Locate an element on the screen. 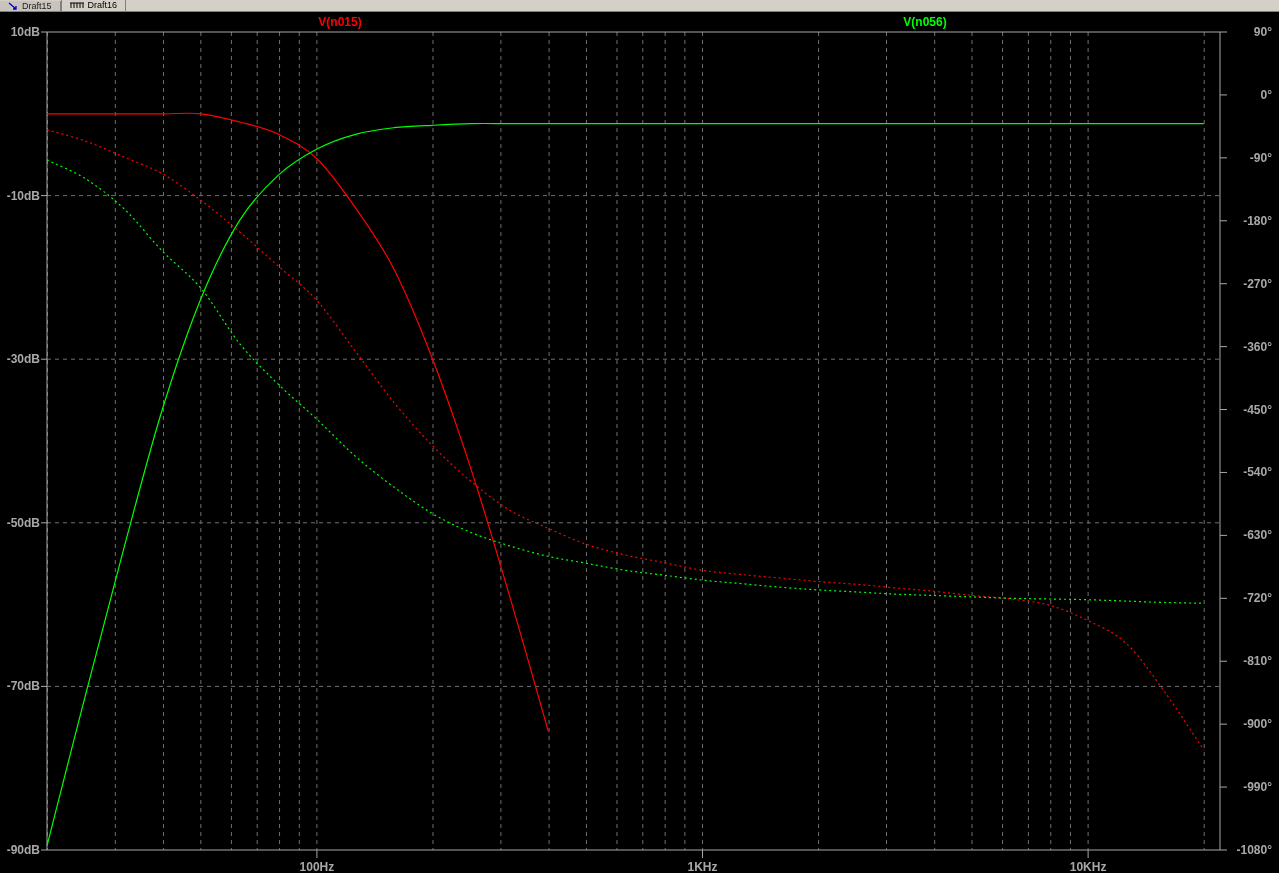 This screenshot has height=873, width=1279. axis-label: -270° is located at coordinates (1257, 283).